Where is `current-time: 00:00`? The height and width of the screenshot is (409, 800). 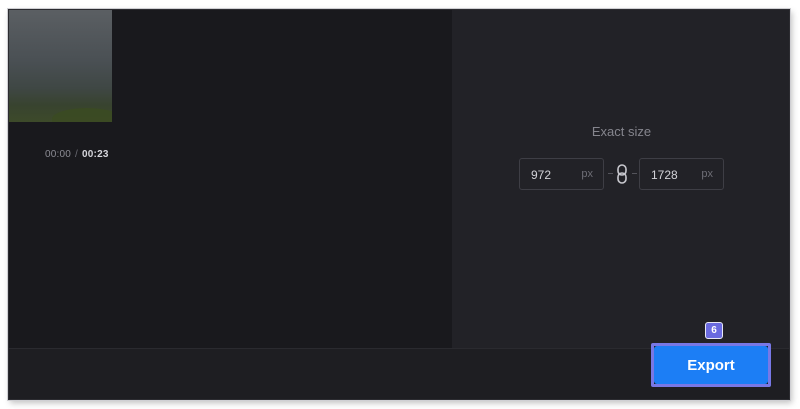 current-time: 00:00 is located at coordinates (58, 154).